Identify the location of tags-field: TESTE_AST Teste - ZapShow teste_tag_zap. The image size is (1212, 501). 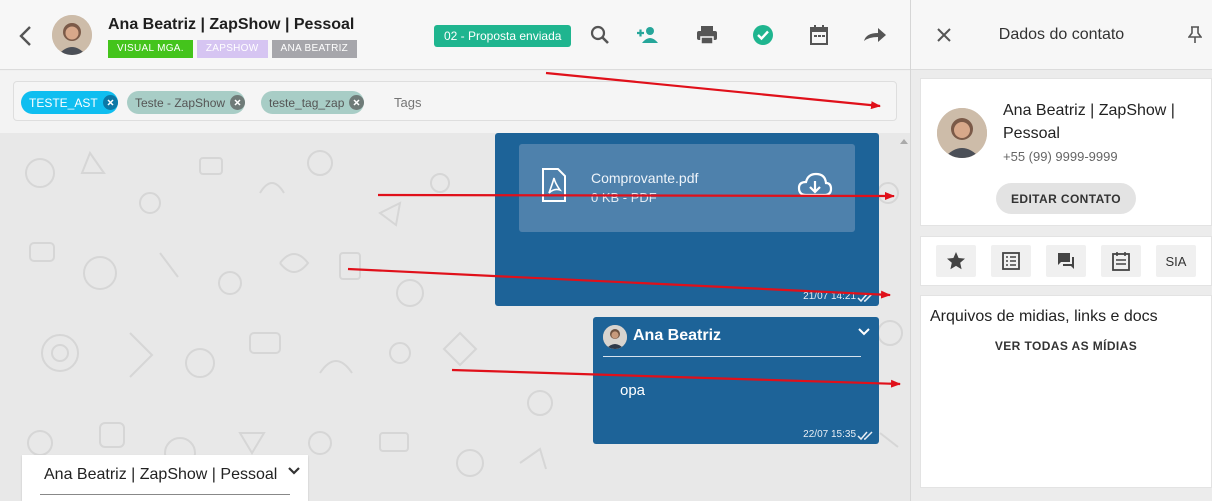
(455, 101).